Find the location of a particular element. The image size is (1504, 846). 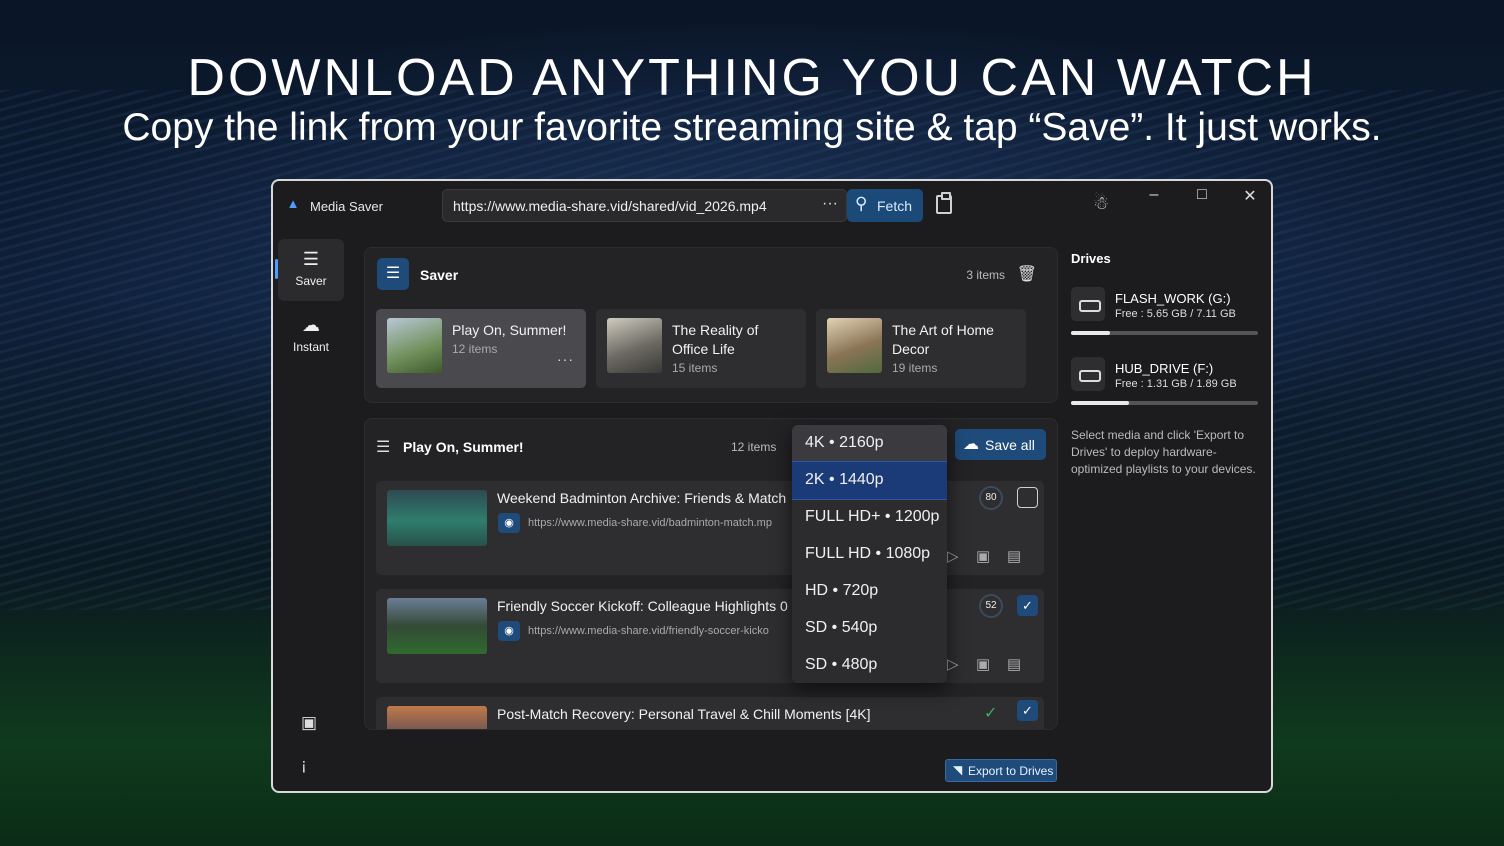

export-button-label: Export to Drives is located at coordinates (1011, 771).